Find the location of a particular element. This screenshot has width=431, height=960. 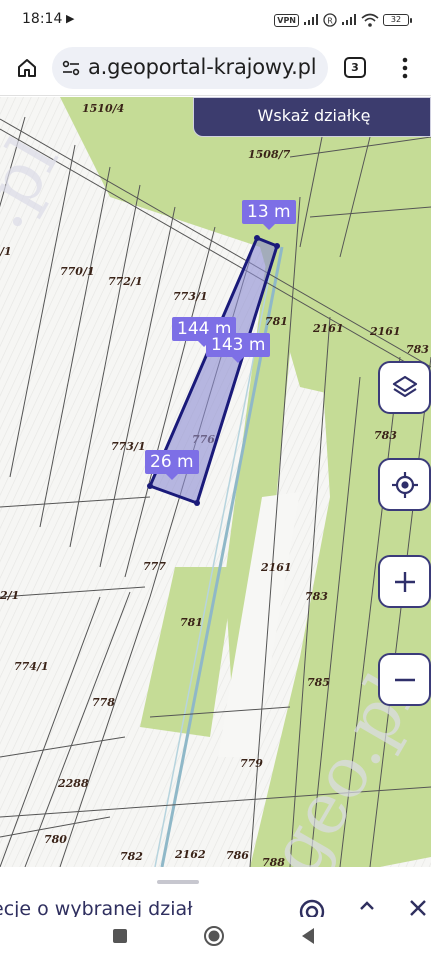

overflow-menu-button is located at coordinates (405, 68).